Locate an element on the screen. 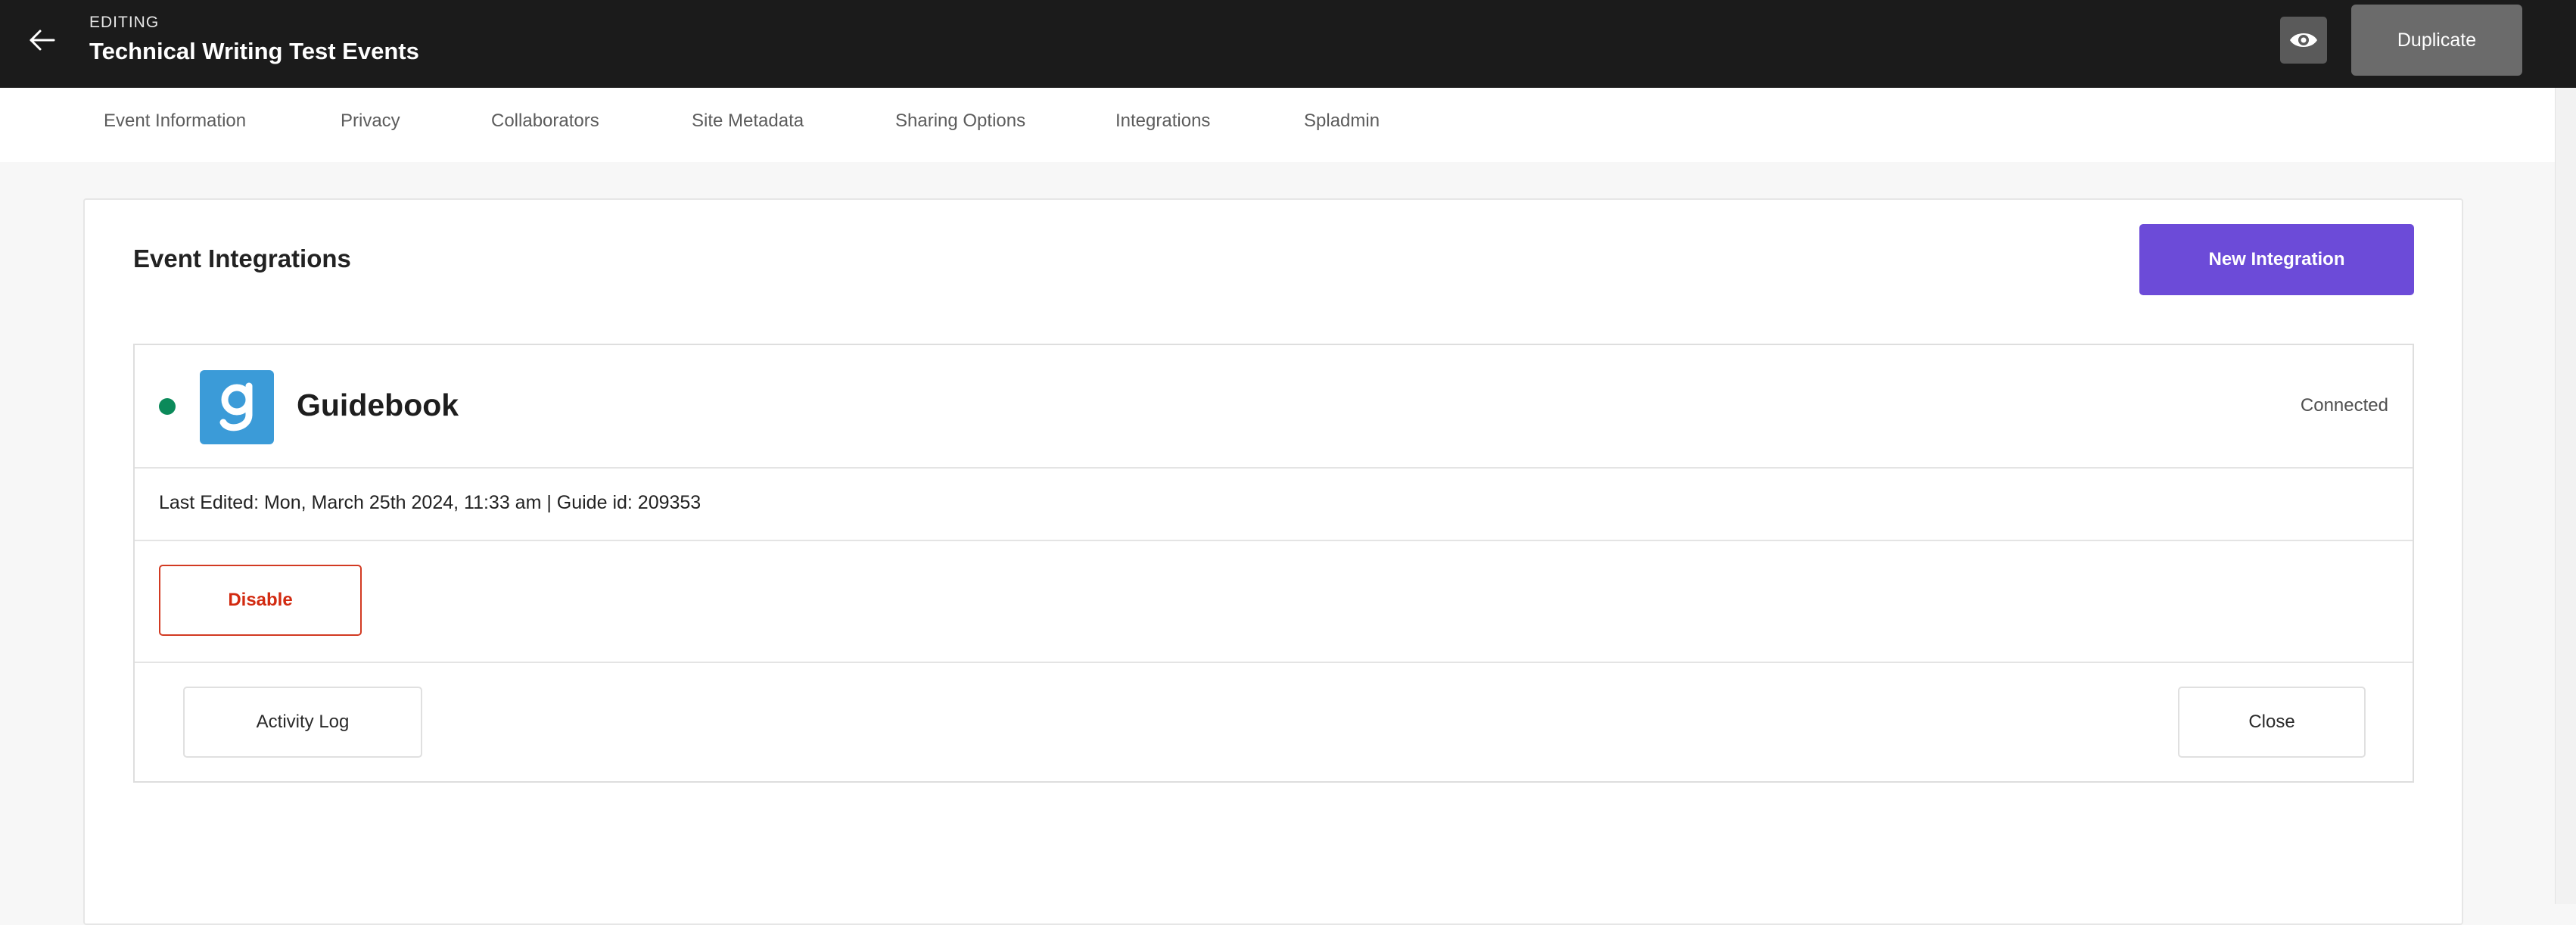 The height and width of the screenshot is (925, 2576). editing-label: EDITING is located at coordinates (124, 22).